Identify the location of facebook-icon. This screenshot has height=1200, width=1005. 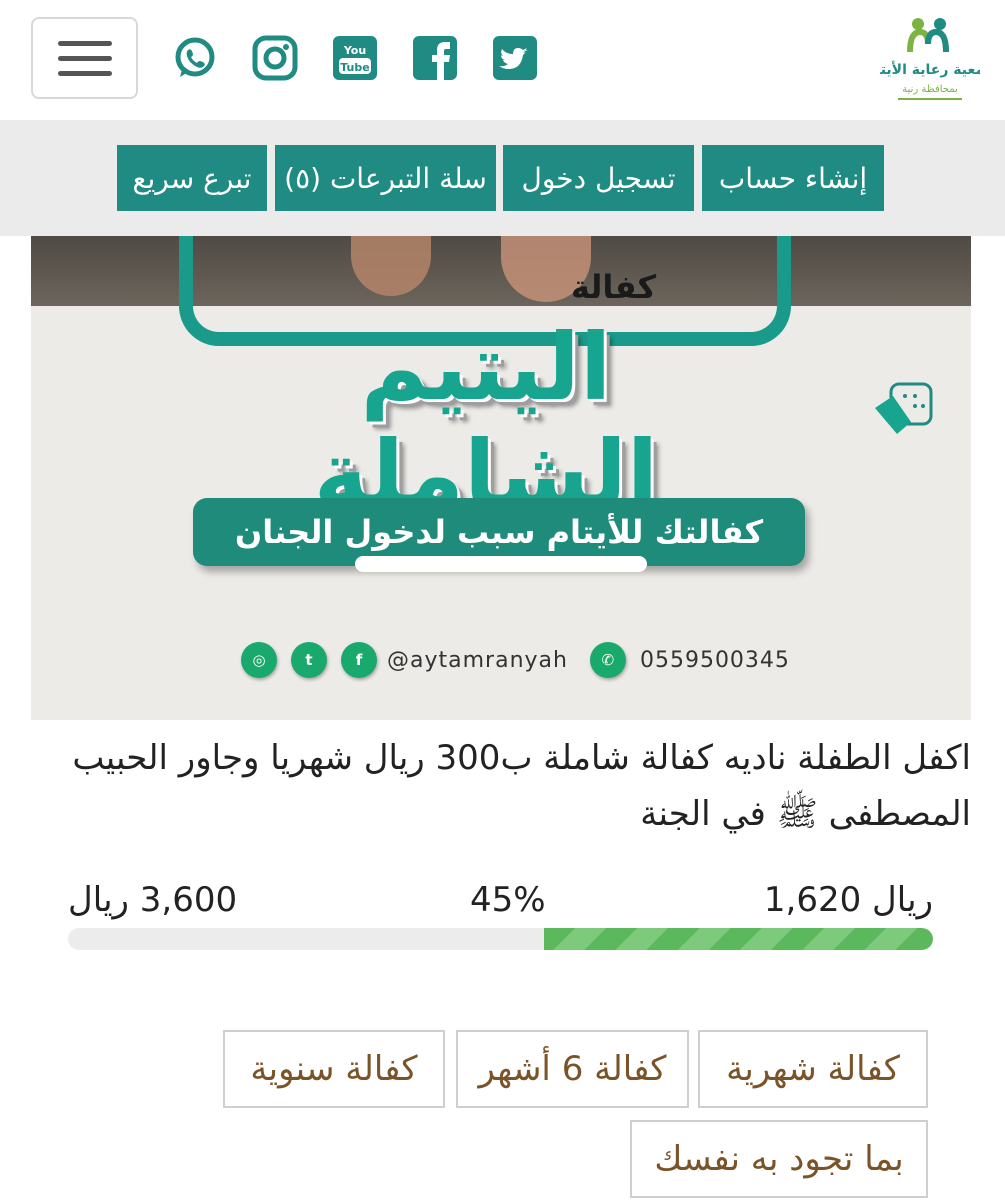
(435, 58).